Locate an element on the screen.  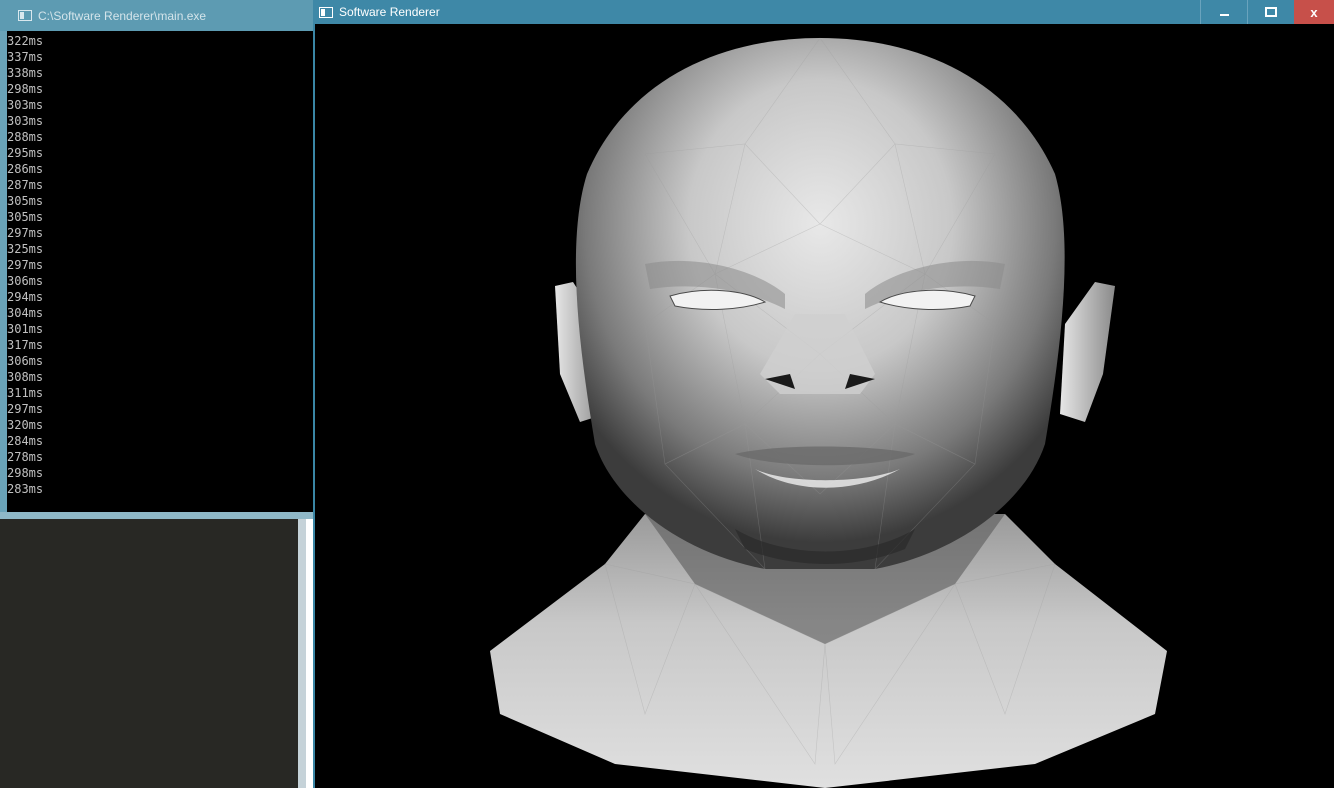
console-line: 308ms is located at coordinates (25, 377).